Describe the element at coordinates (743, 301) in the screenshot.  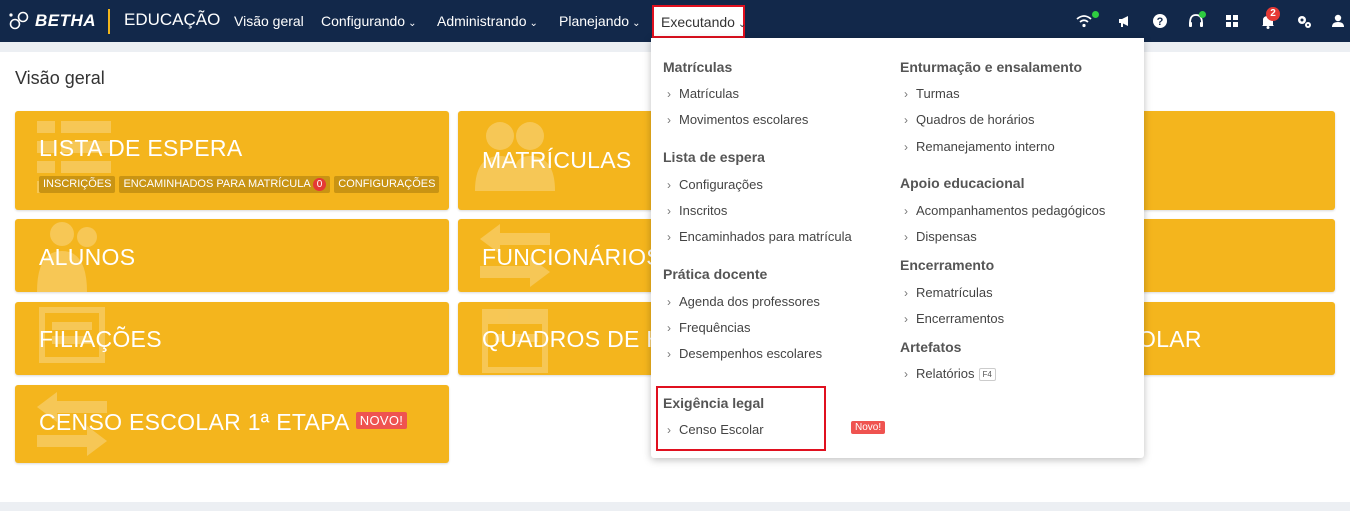
I see `menu-item-agenda-professores: › Agenda dos professores` at that location.